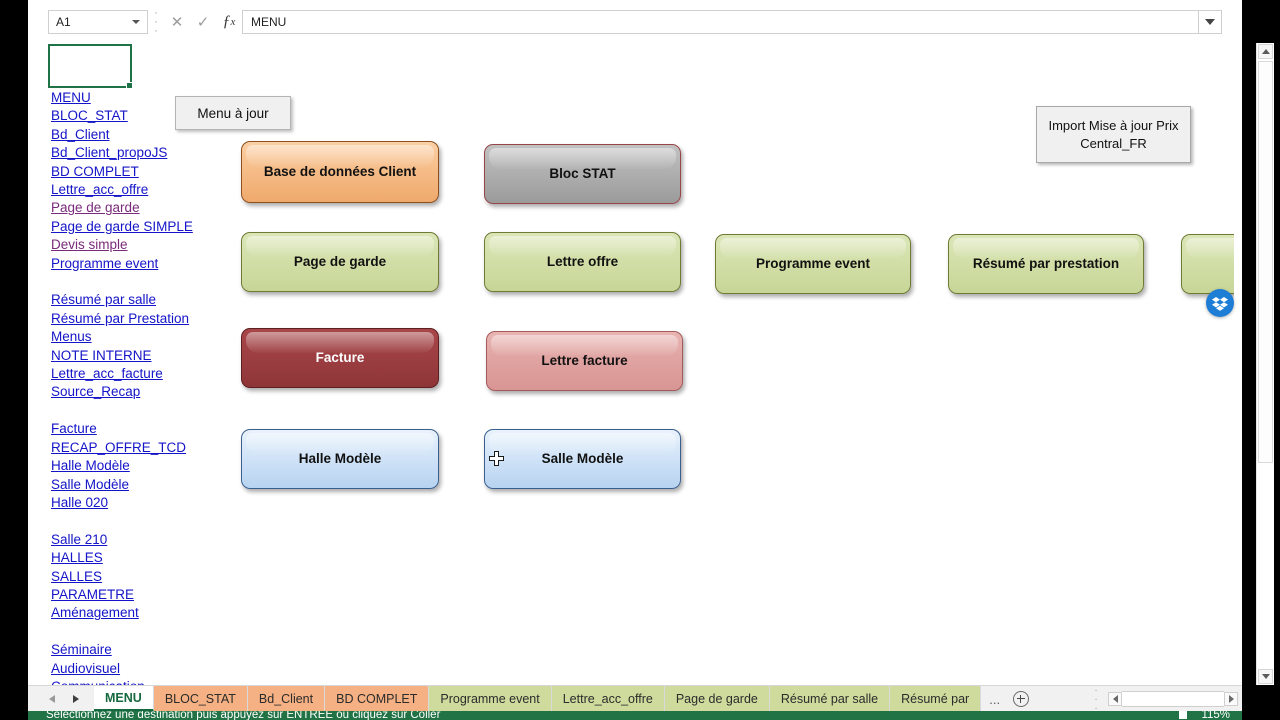 The width and height of the screenshot is (1280, 720). What do you see at coordinates (90, 66) in the screenshot?
I see `selected-cell-a1` at bounding box center [90, 66].